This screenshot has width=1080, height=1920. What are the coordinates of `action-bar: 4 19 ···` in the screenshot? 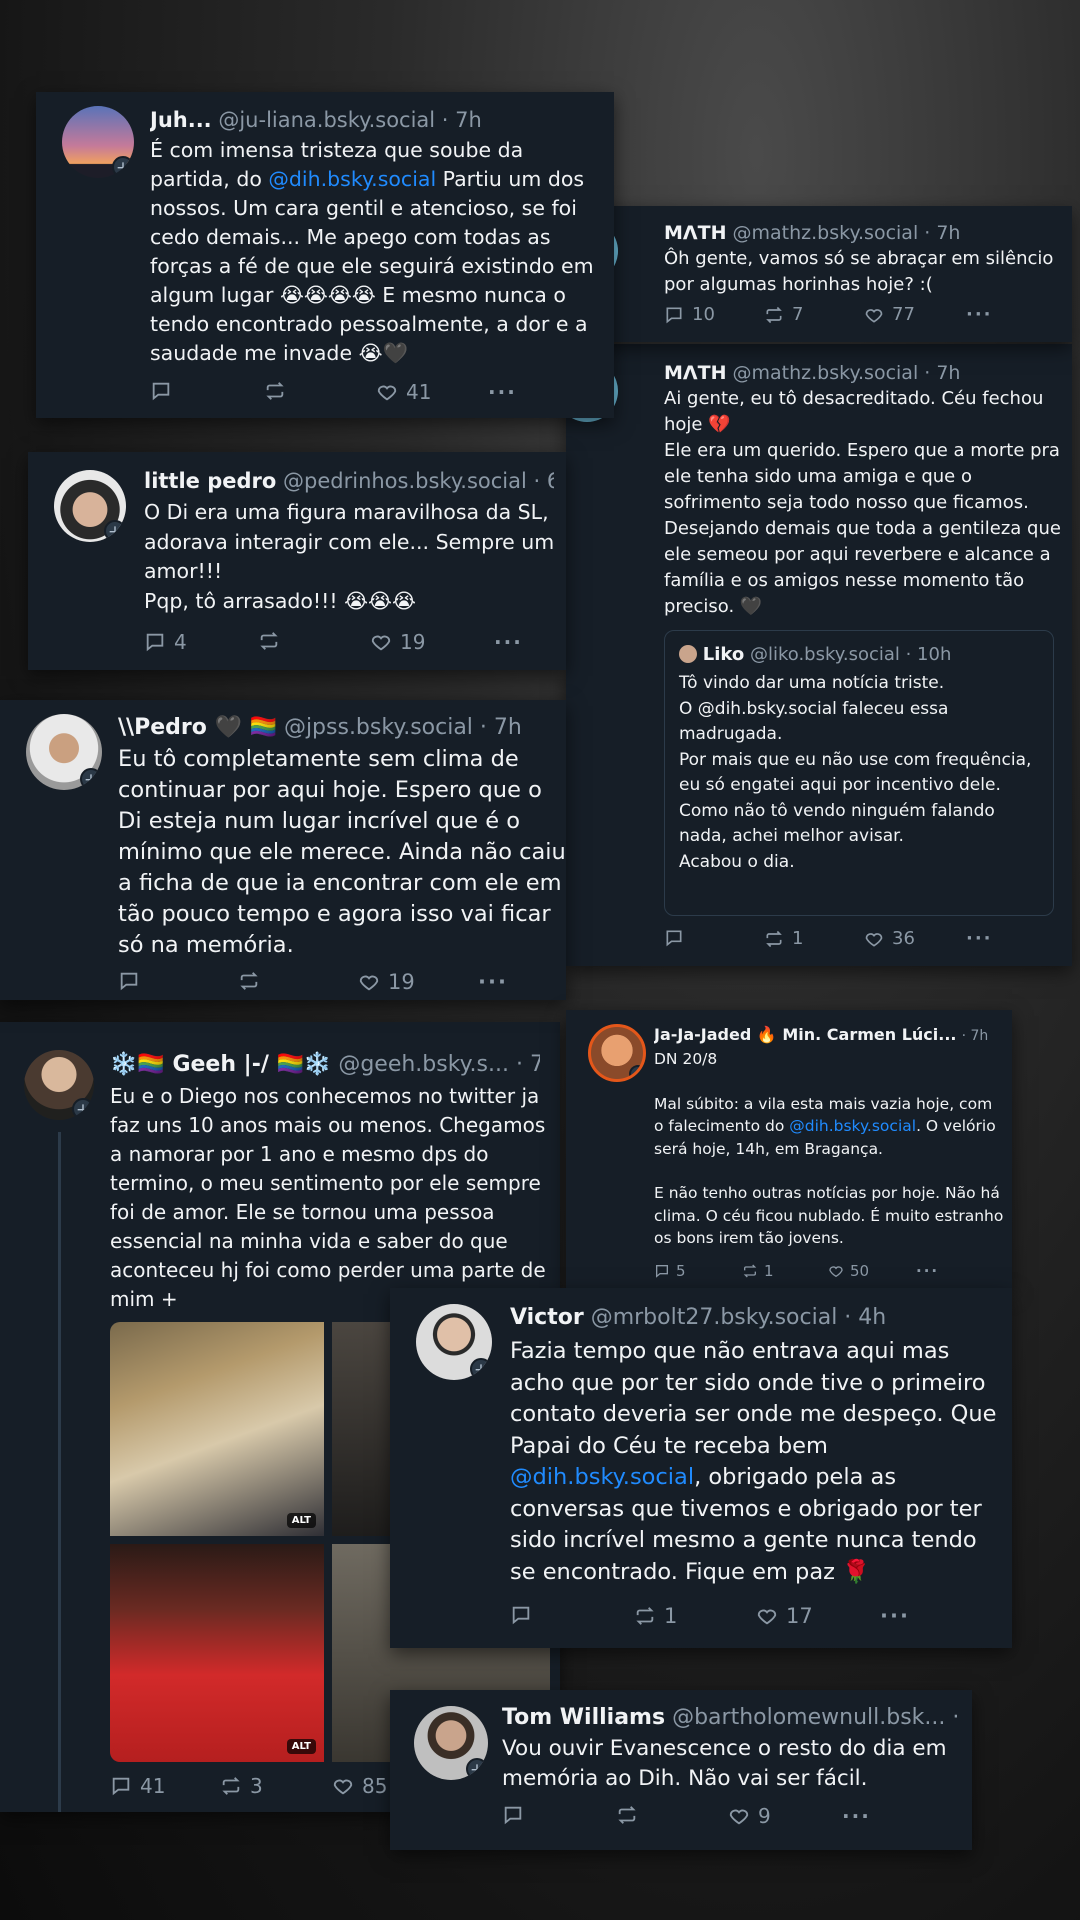 It's located at (349, 644).